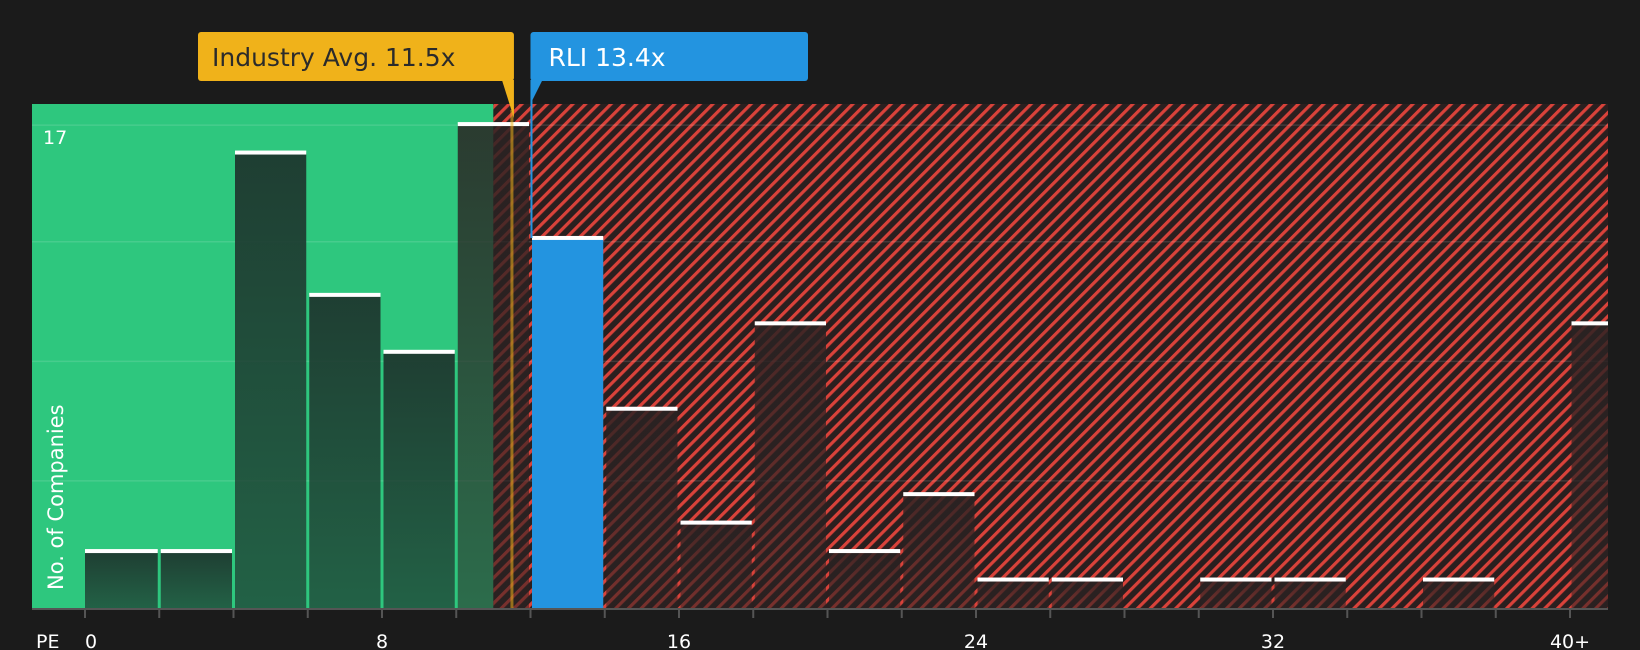 The width and height of the screenshot is (1640, 650). I want to click on x-tick-label: 40+, so click(1570, 640).